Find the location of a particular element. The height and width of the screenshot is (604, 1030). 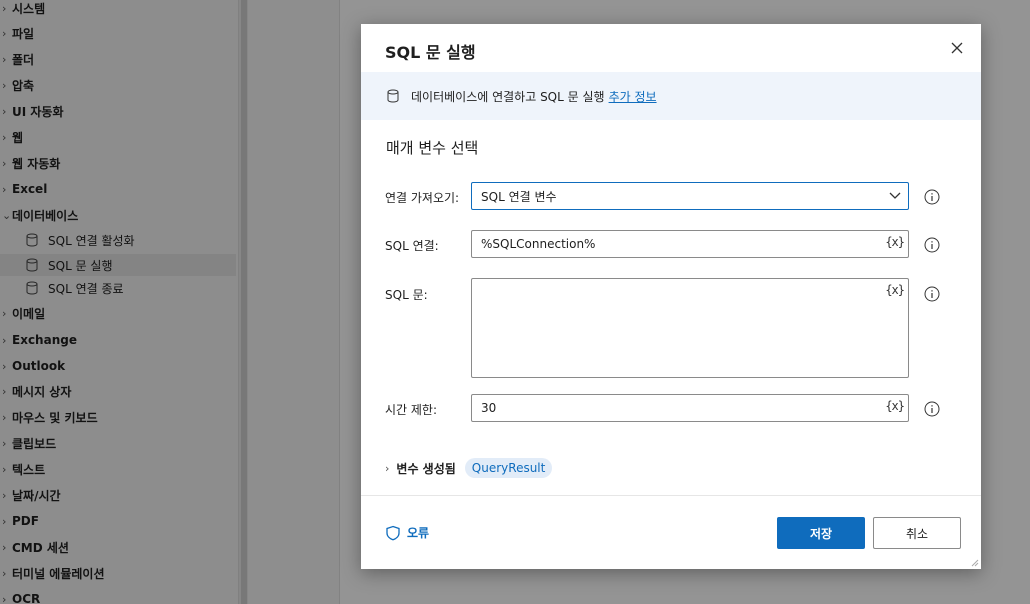

sql-connection-input: %SQLConnection% {x} is located at coordinates (690, 244).